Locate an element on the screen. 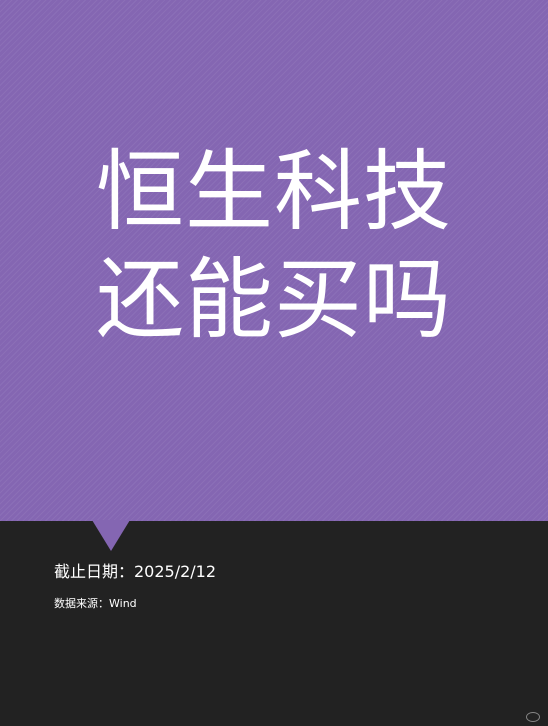 This screenshot has width=548, height=726. cover-info: 截止日期：2025/2/12 数据来源：Wind is located at coordinates (135, 586).